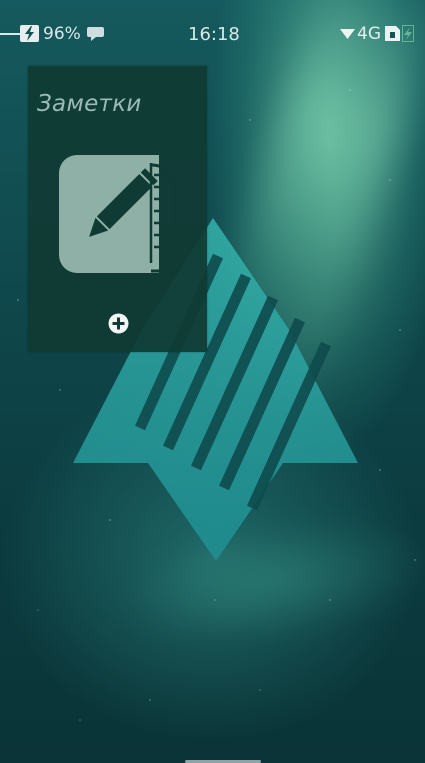  What do you see at coordinates (95, 34) in the screenshot?
I see `chat-icon` at bounding box center [95, 34].